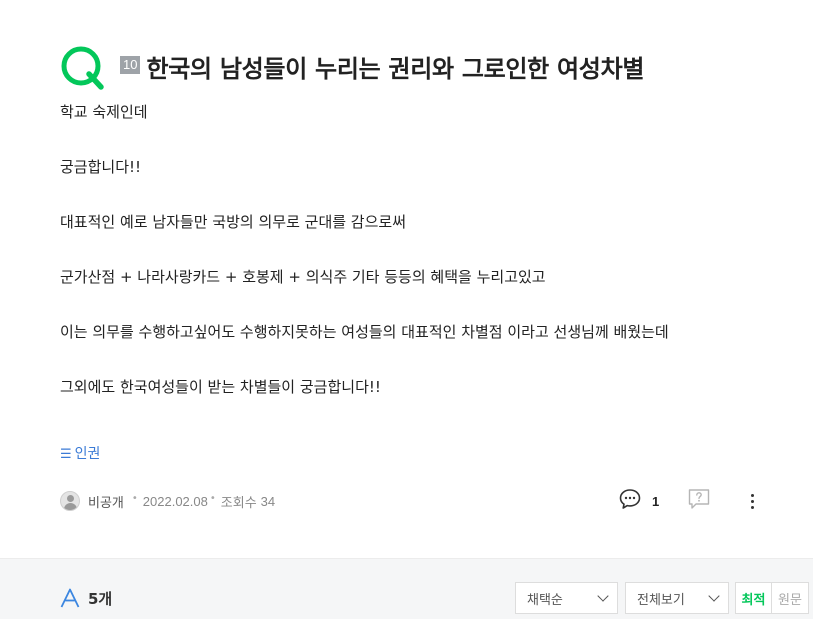 The width and height of the screenshot is (813, 619). What do you see at coordinates (656, 501) in the screenshot?
I see `comment-count: 1` at bounding box center [656, 501].